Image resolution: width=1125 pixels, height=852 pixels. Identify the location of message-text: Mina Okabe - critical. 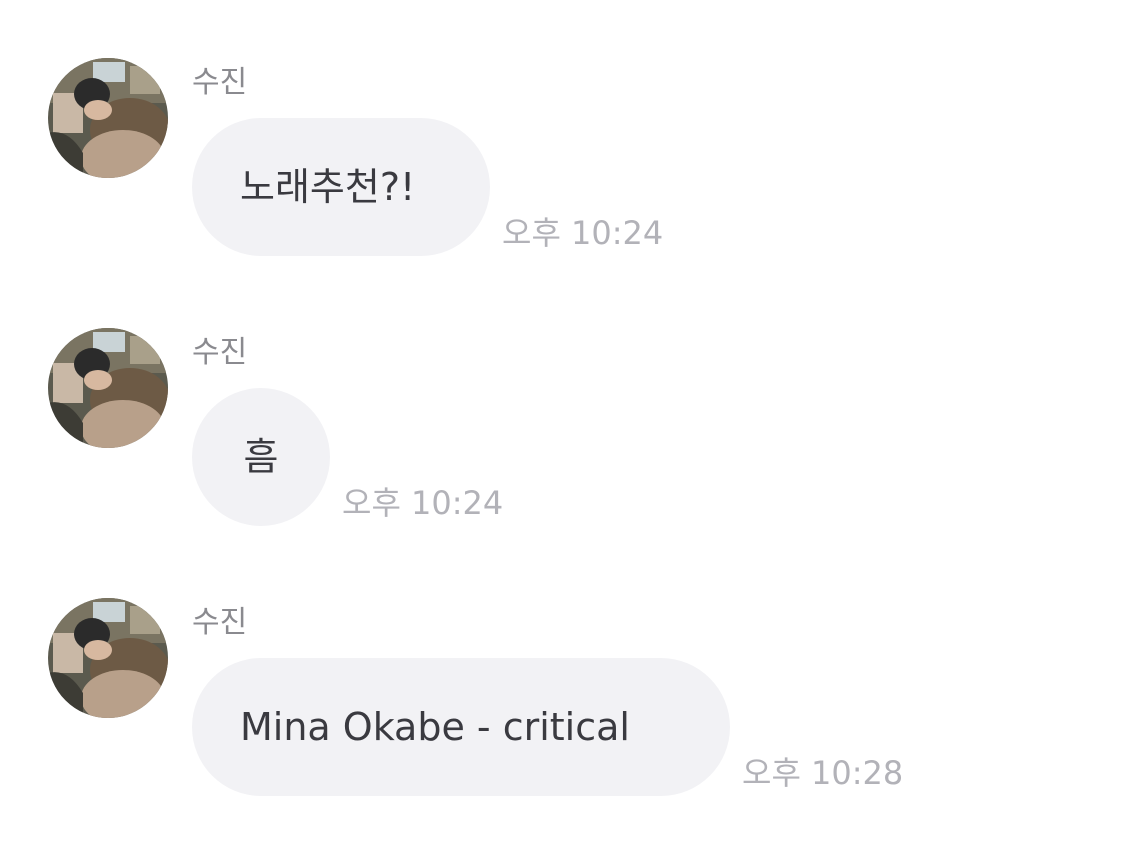
(435, 727).